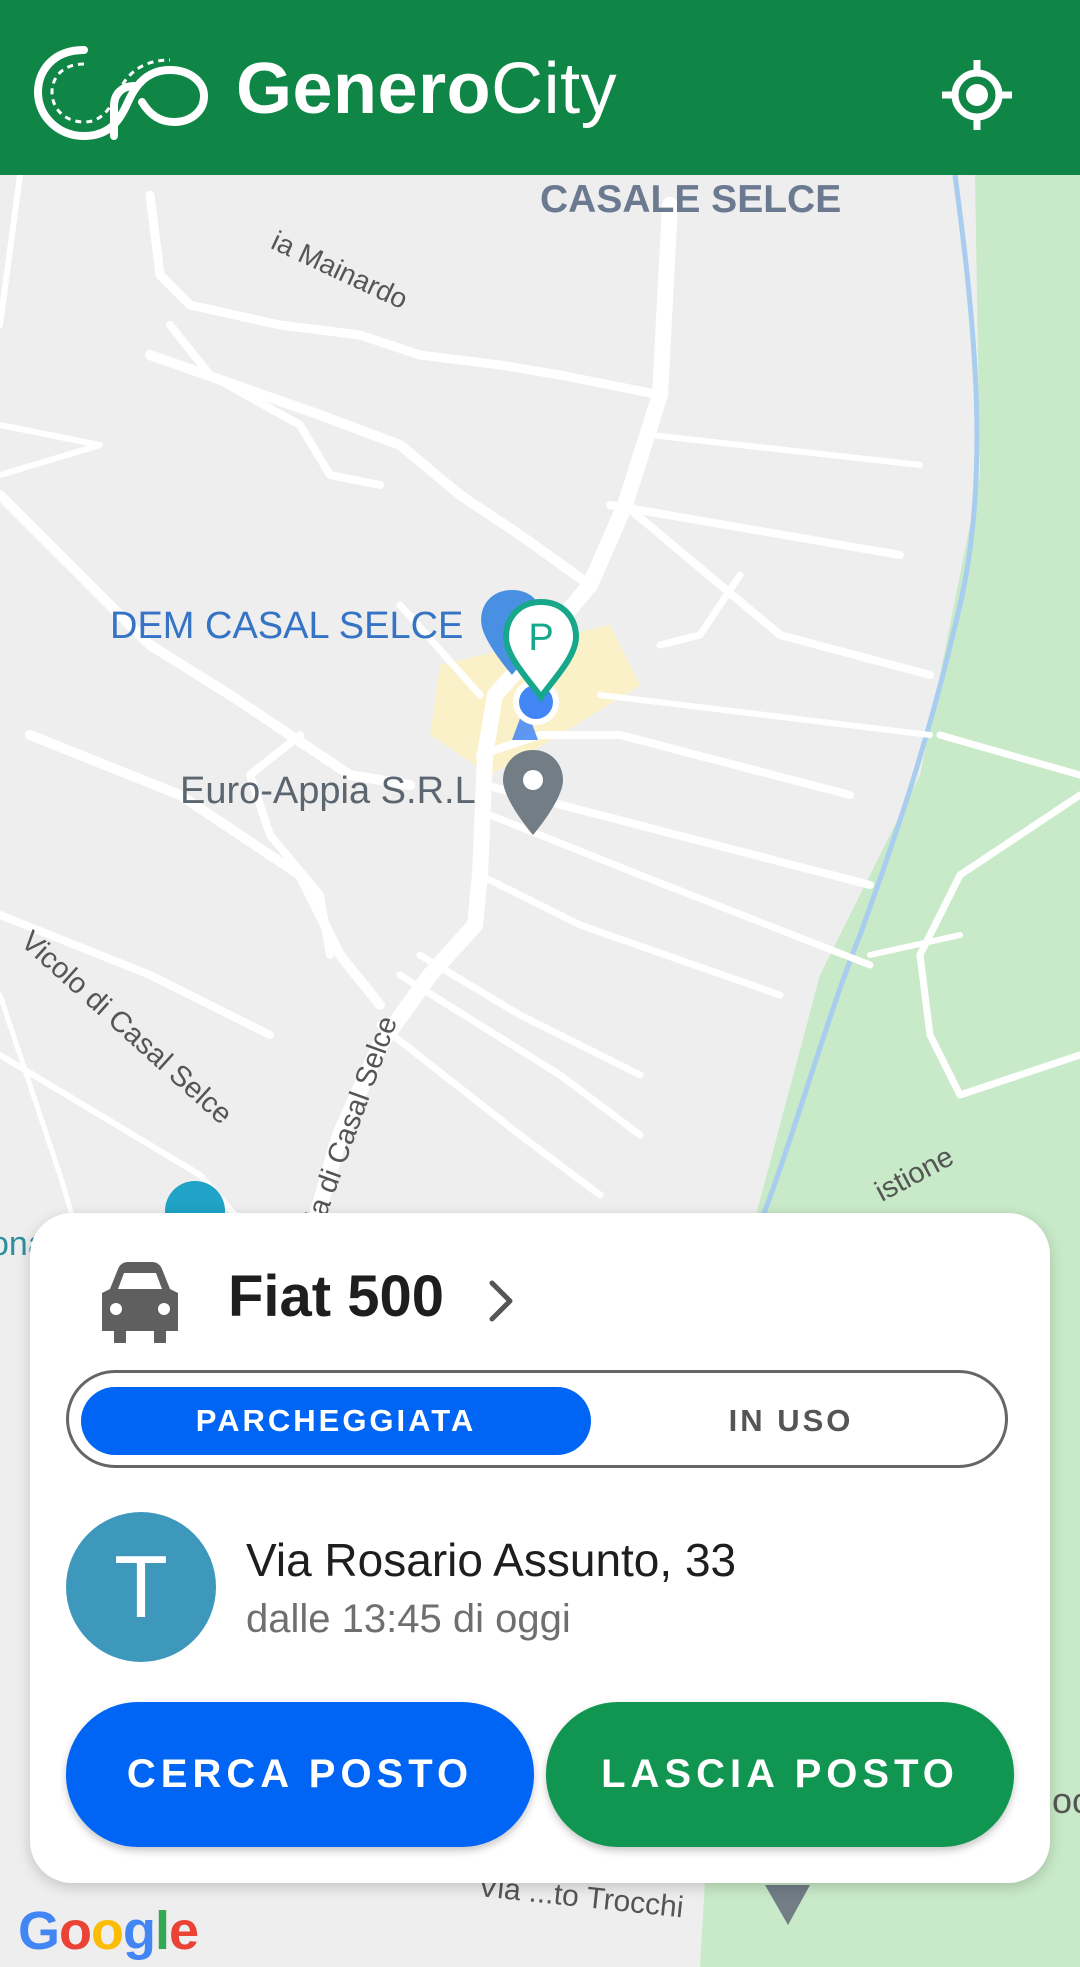  Describe the element at coordinates (328, 791) in the screenshot. I see `map-label-euro-appia: Euro-Appia S.R.L` at that location.